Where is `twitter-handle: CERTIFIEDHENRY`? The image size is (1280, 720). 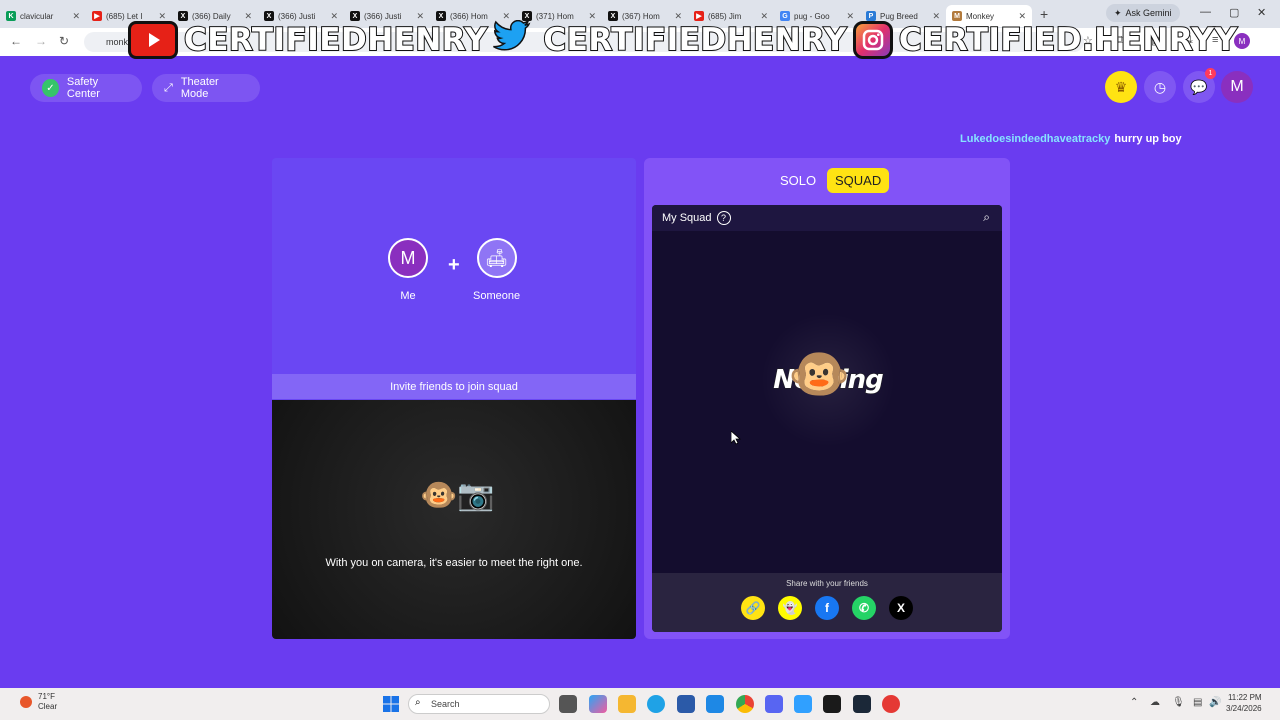
twitter-handle: CERTIFIEDHENRY is located at coordinates (694, 40).